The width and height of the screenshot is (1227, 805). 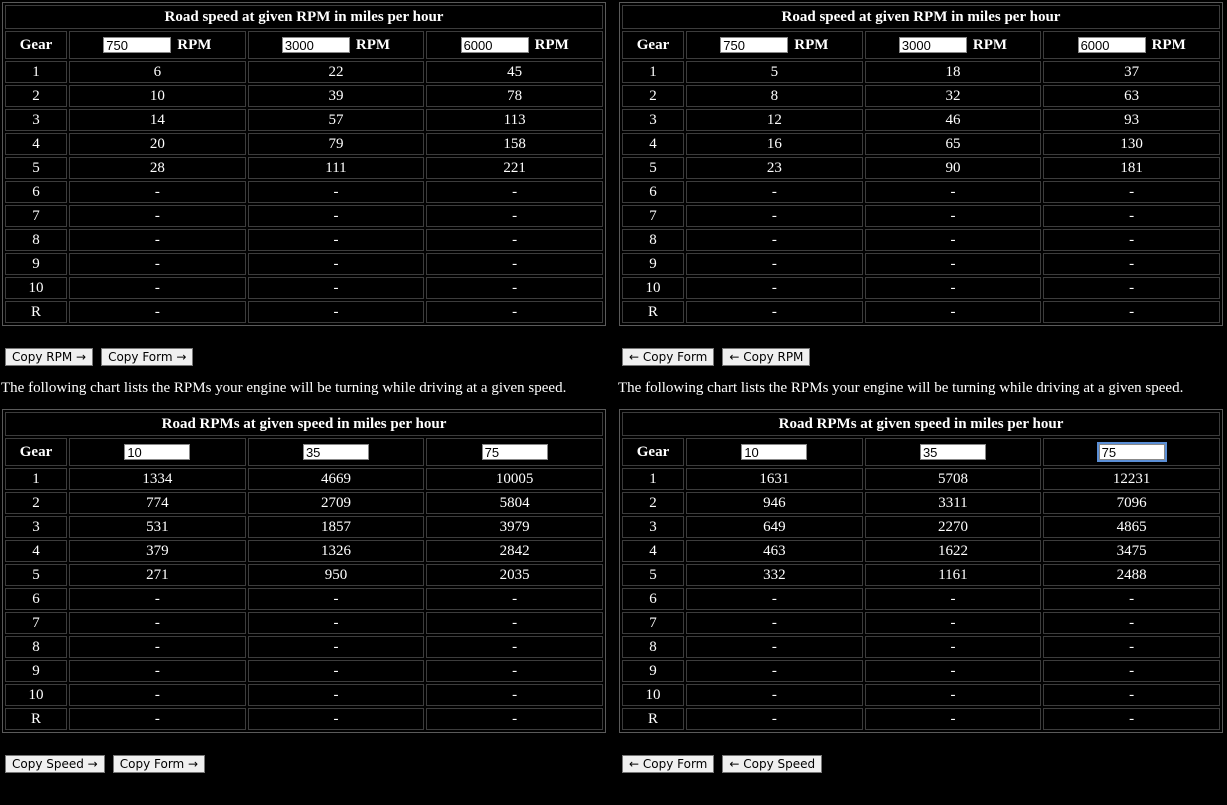 I want to click on table-row: 5 271 950 2035, so click(x=304, y=575).